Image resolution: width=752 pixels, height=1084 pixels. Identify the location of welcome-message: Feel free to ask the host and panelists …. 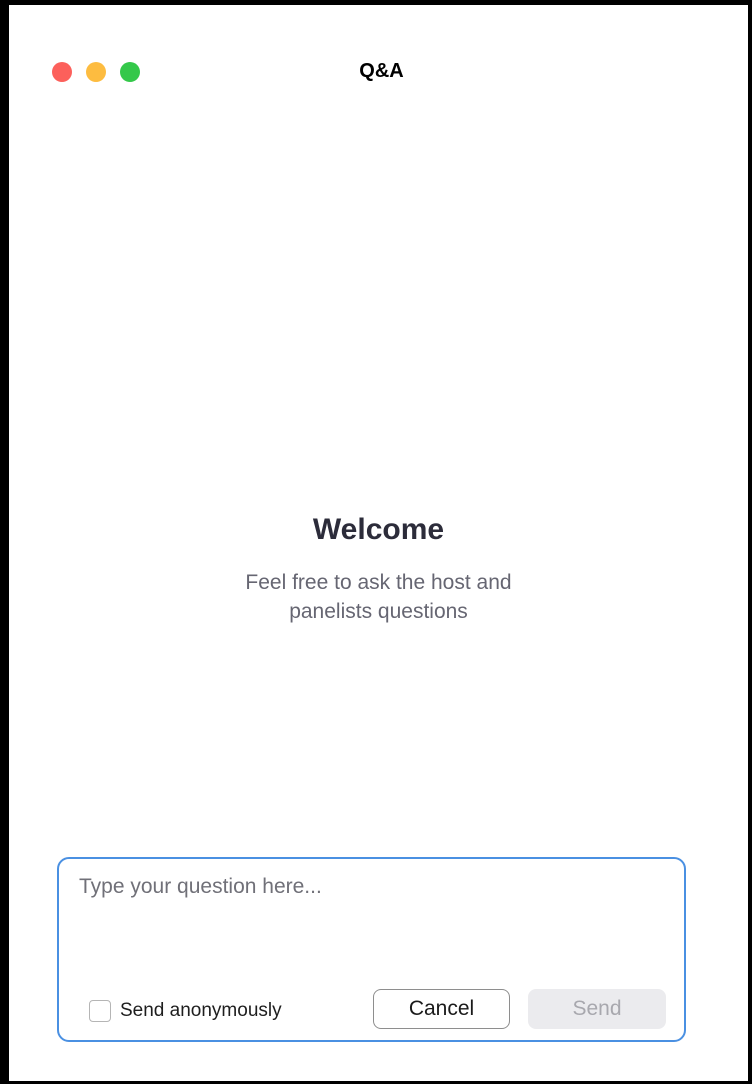
(378, 597).